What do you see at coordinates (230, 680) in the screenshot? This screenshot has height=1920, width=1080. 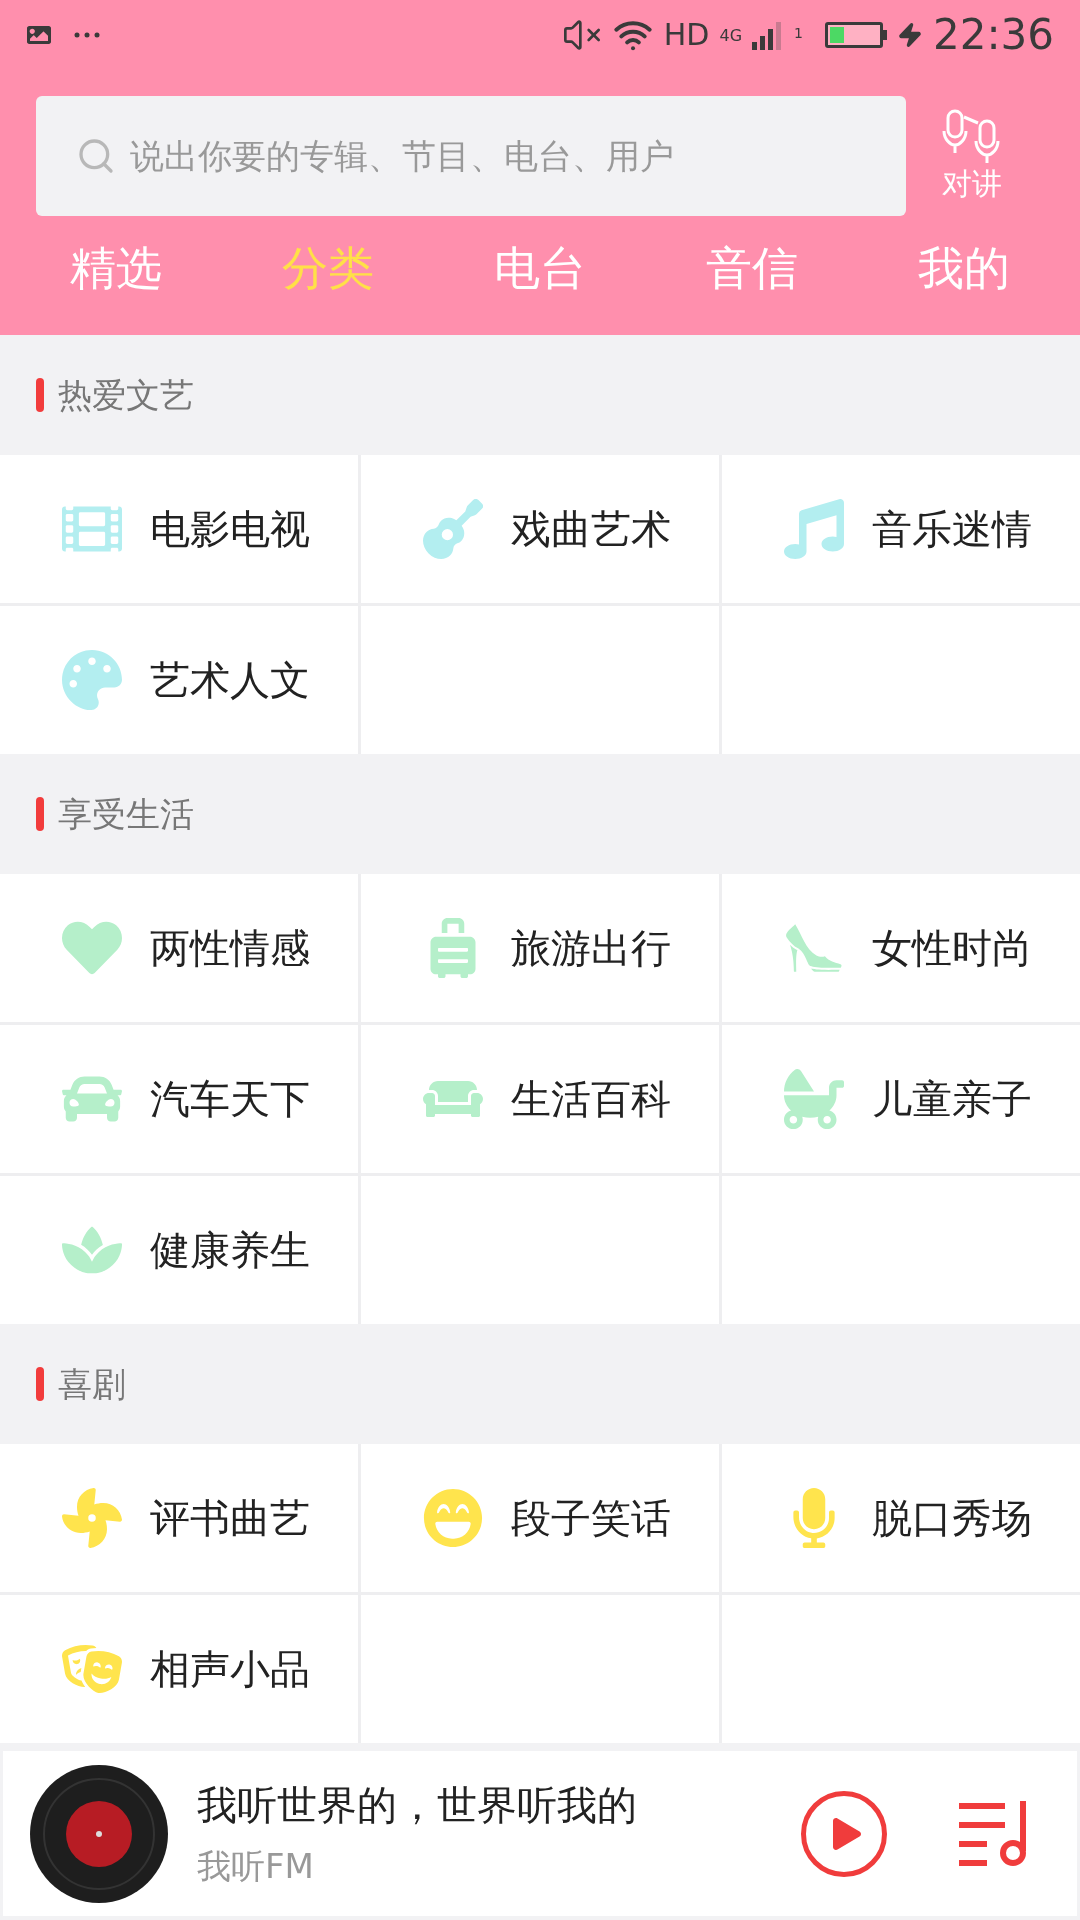 I see `category-label: 艺术人文` at bounding box center [230, 680].